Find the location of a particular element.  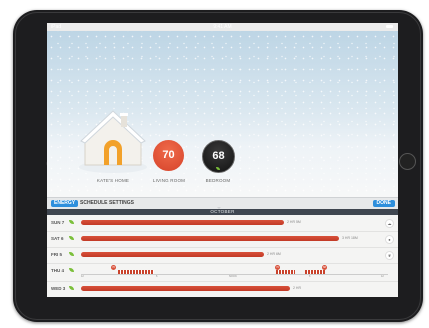

time-label: NOON is located at coordinates (233, 276).